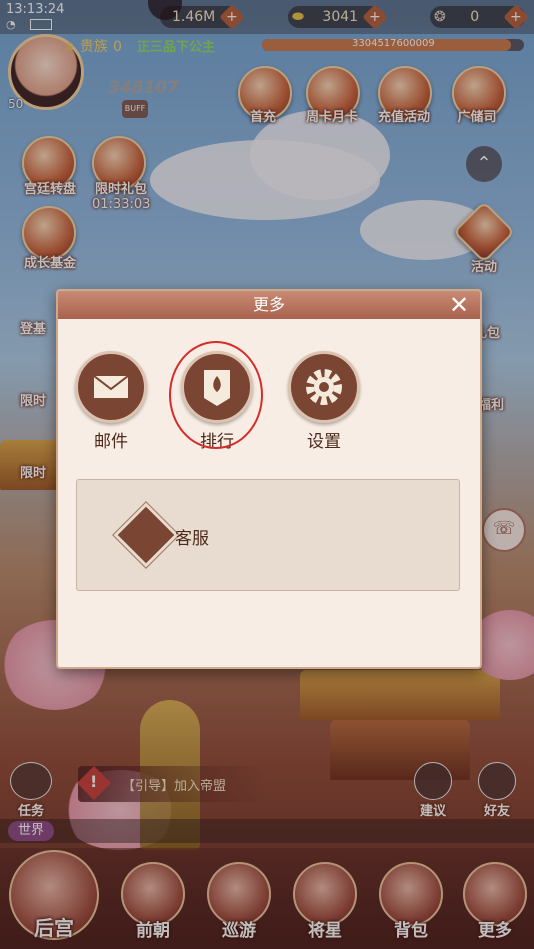 This screenshot has width=534, height=949. What do you see at coordinates (324, 442) in the screenshot?
I see `settings-label: 设置` at bounding box center [324, 442].